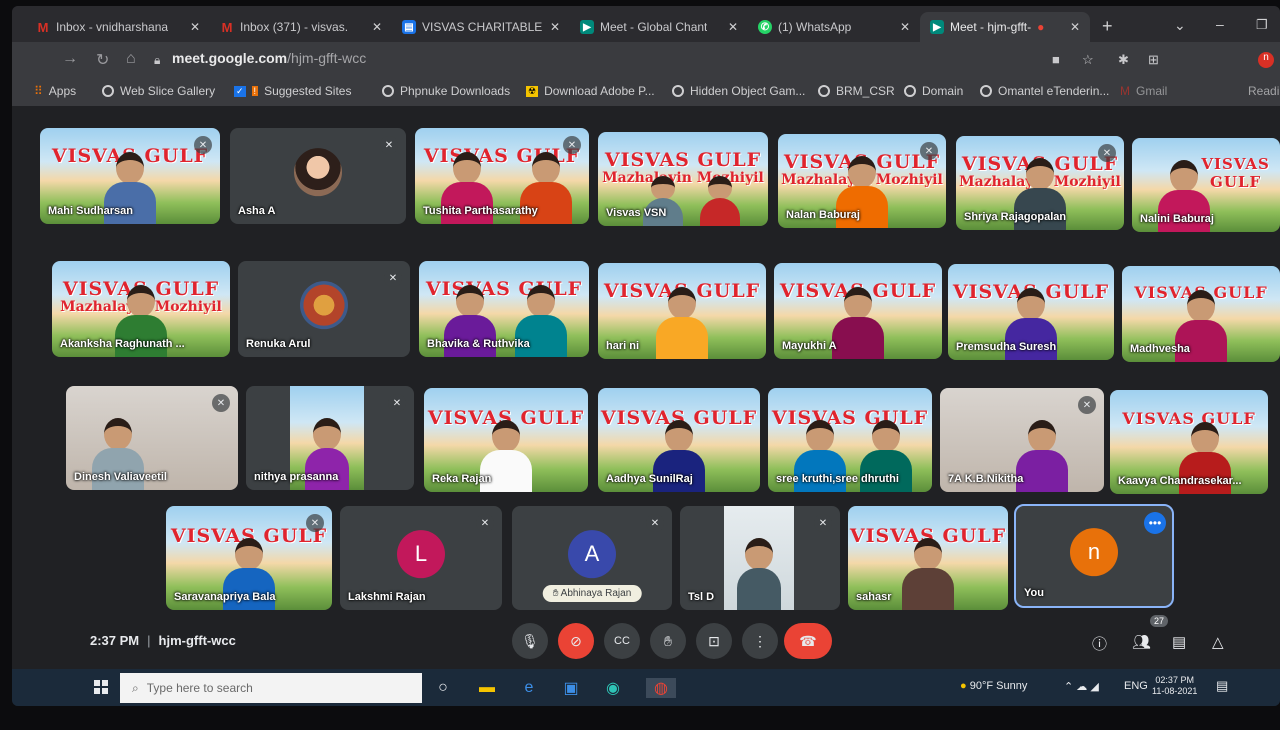  I want to click on info-icon: ⓘ, so click(1099, 643).